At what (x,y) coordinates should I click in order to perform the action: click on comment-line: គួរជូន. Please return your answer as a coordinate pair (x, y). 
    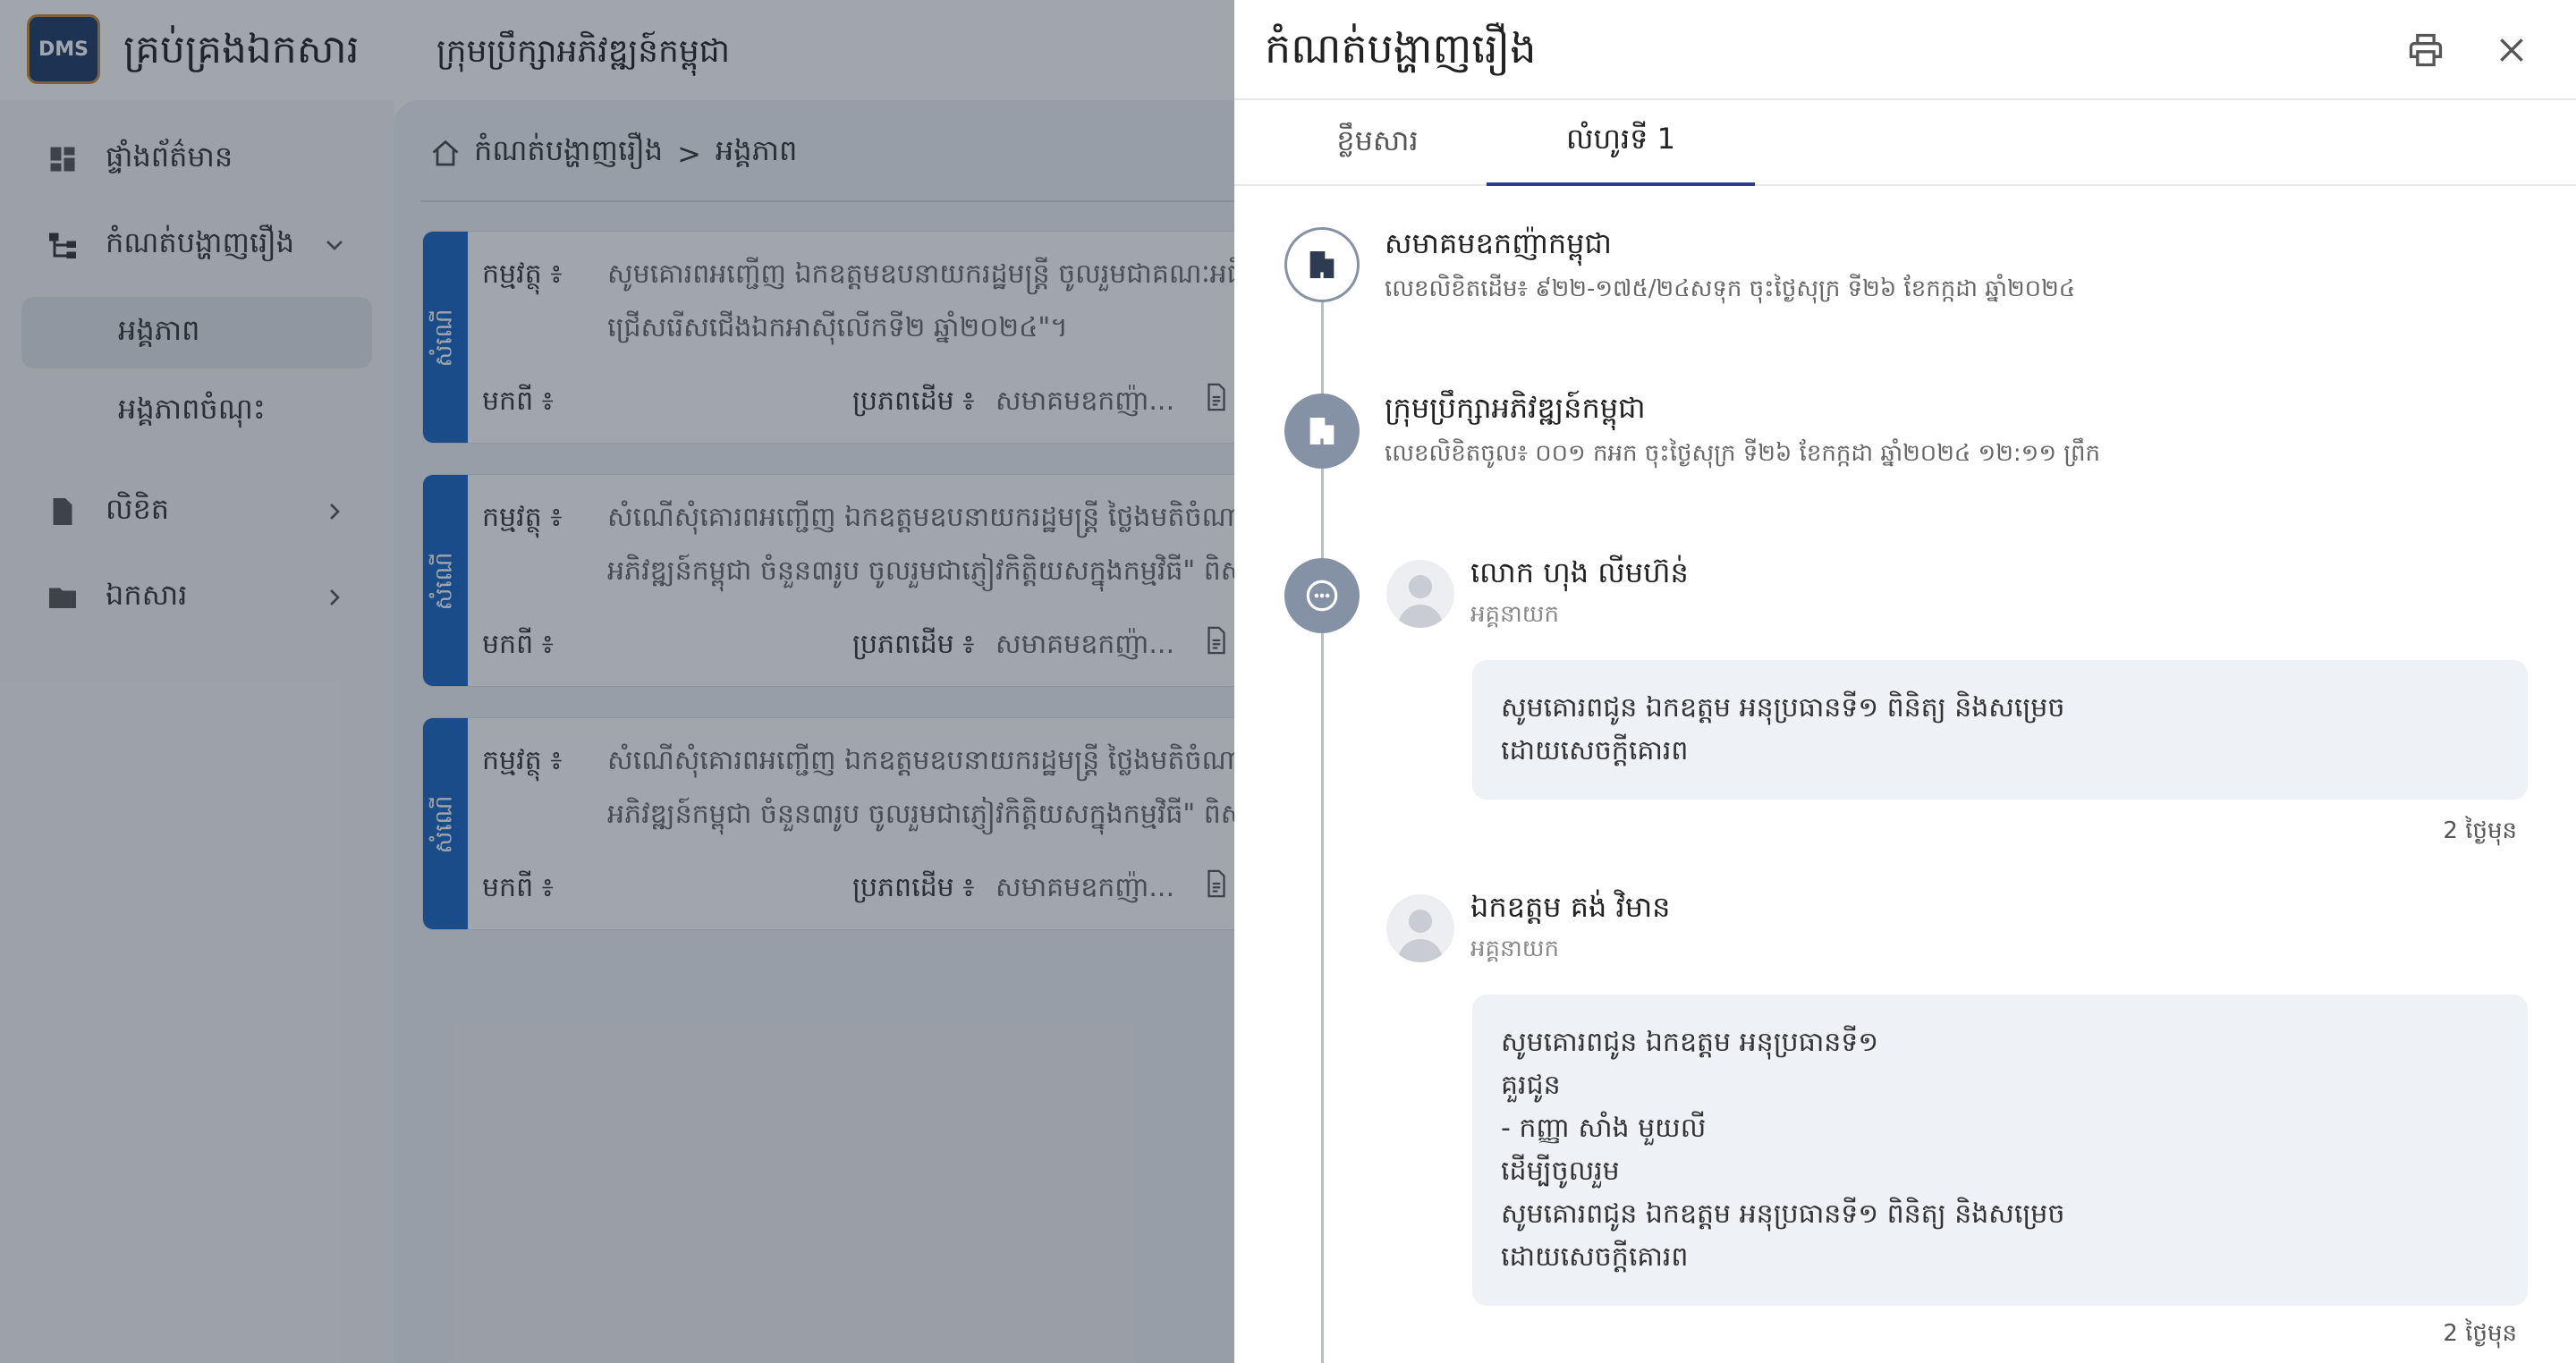
    Looking at the image, I should click on (1531, 1085).